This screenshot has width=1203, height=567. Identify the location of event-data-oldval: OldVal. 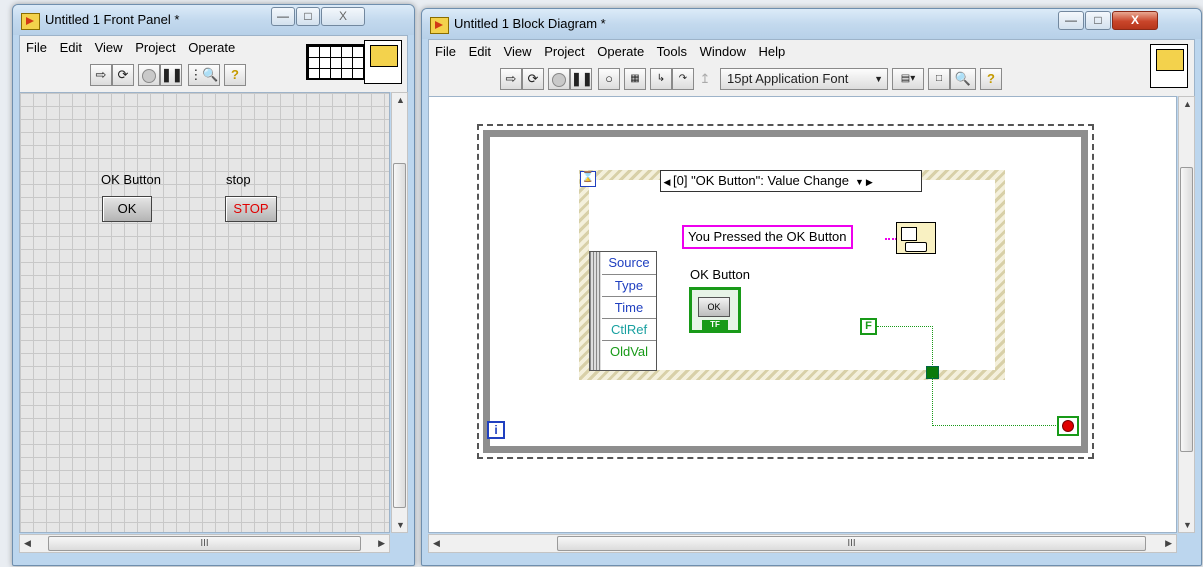
(629, 351).